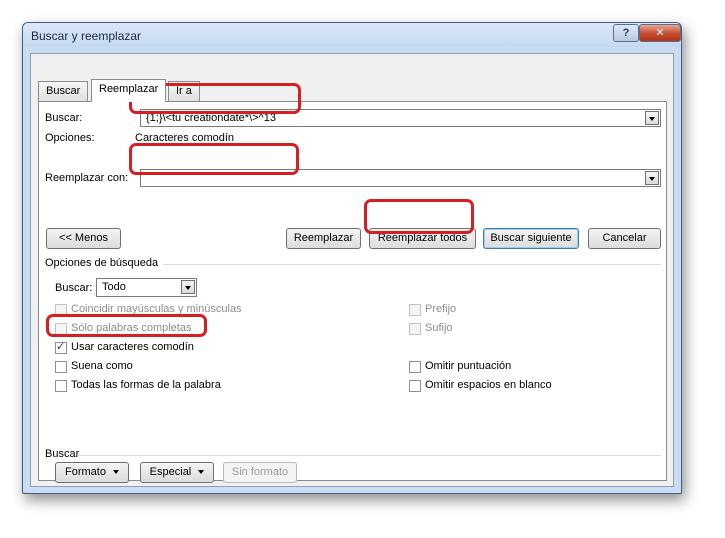  I want to click on tab-reemplazar: Reemplazar, so click(129, 90).